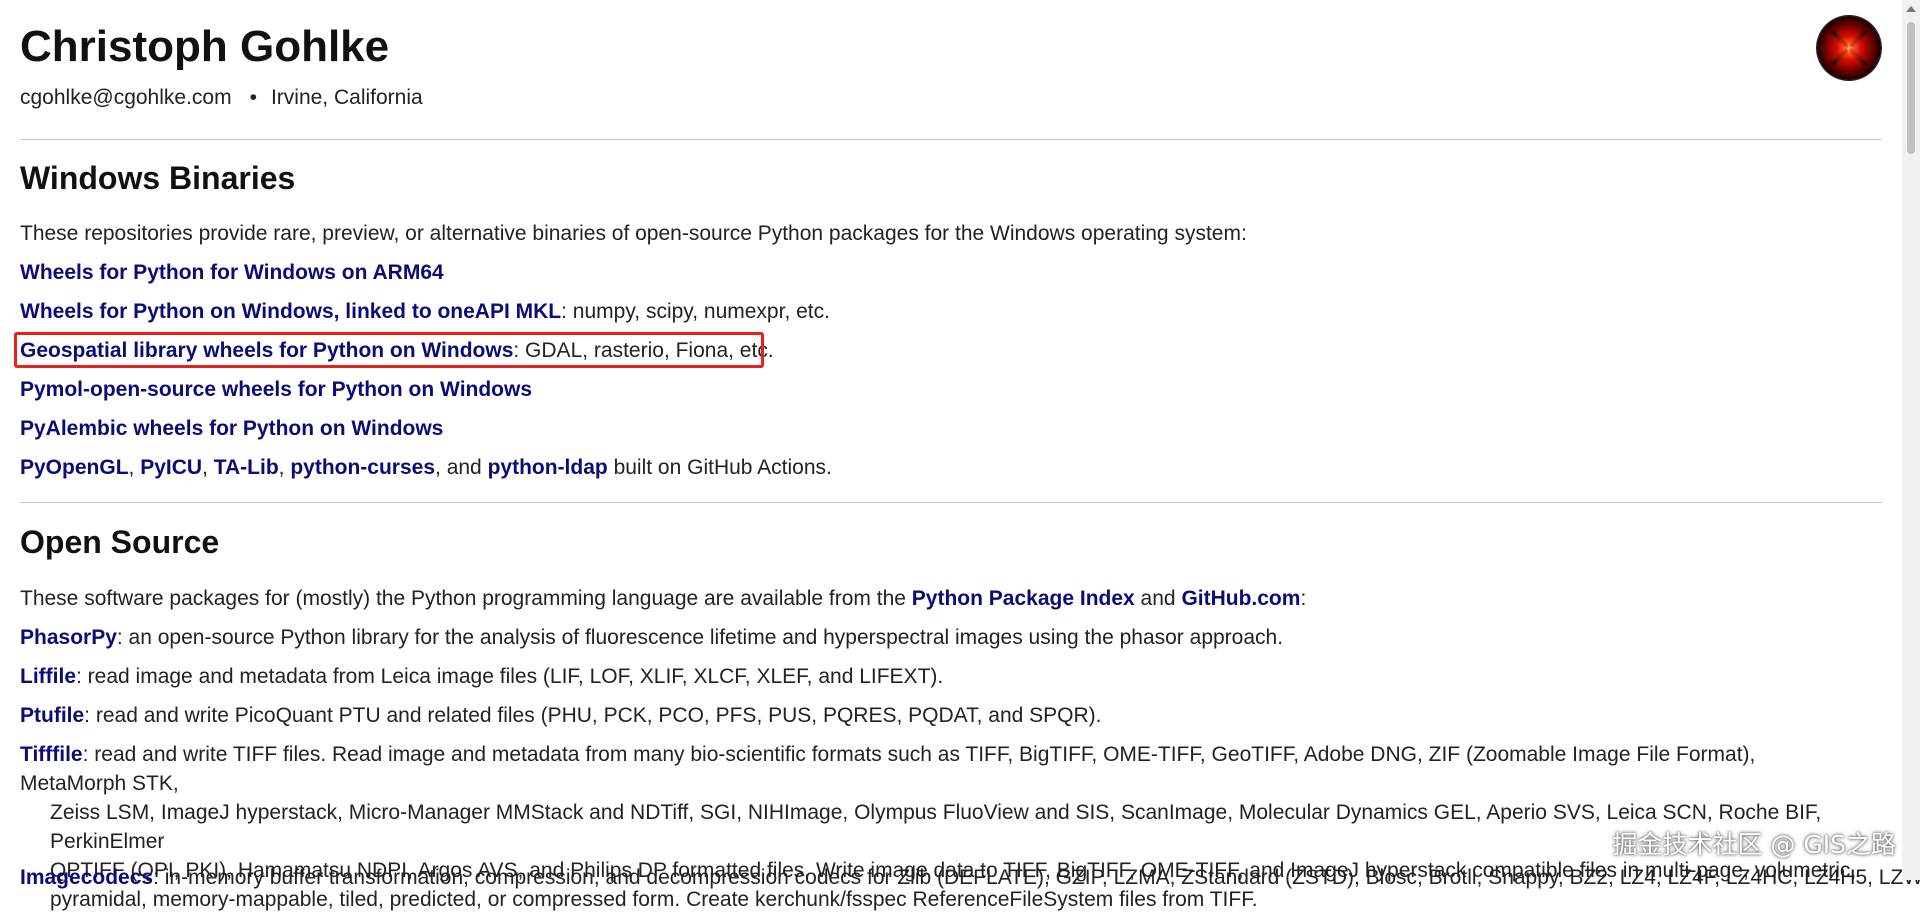 The height and width of the screenshot is (914, 1920). I want to click on arm64-wheels-link: Wheels for Python for Windows on ARM64, so click(232, 272).